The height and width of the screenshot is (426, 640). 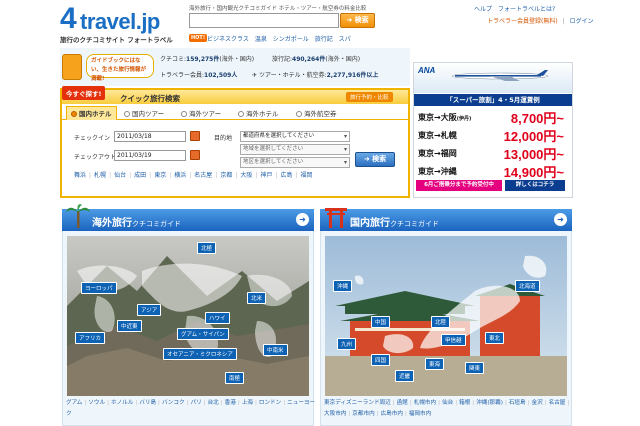 What do you see at coordinates (324, 39) in the screenshot?
I see `hot-link: 旅行記` at bounding box center [324, 39].